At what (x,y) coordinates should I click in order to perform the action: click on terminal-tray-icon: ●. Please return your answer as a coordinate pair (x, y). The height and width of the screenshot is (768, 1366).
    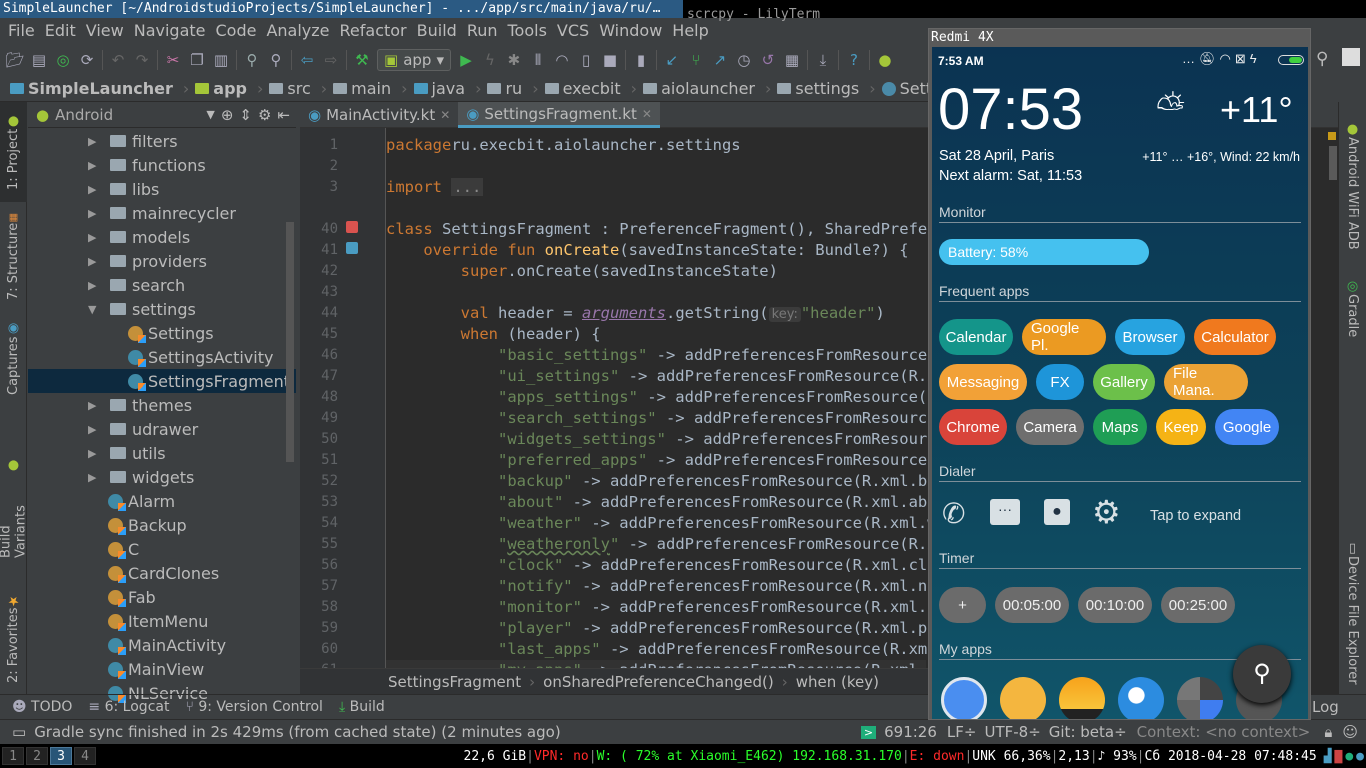
    Looking at the image, I should click on (1349, 756).